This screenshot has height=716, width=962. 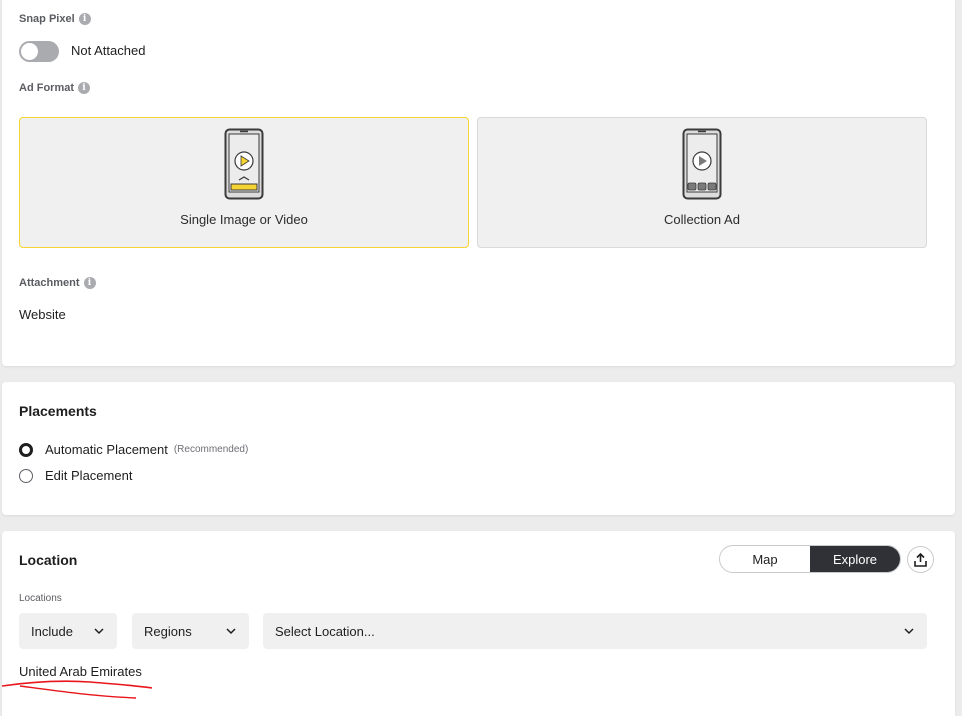 What do you see at coordinates (106, 449) in the screenshot?
I see `automatic-placement-label: Automatic Placement` at bounding box center [106, 449].